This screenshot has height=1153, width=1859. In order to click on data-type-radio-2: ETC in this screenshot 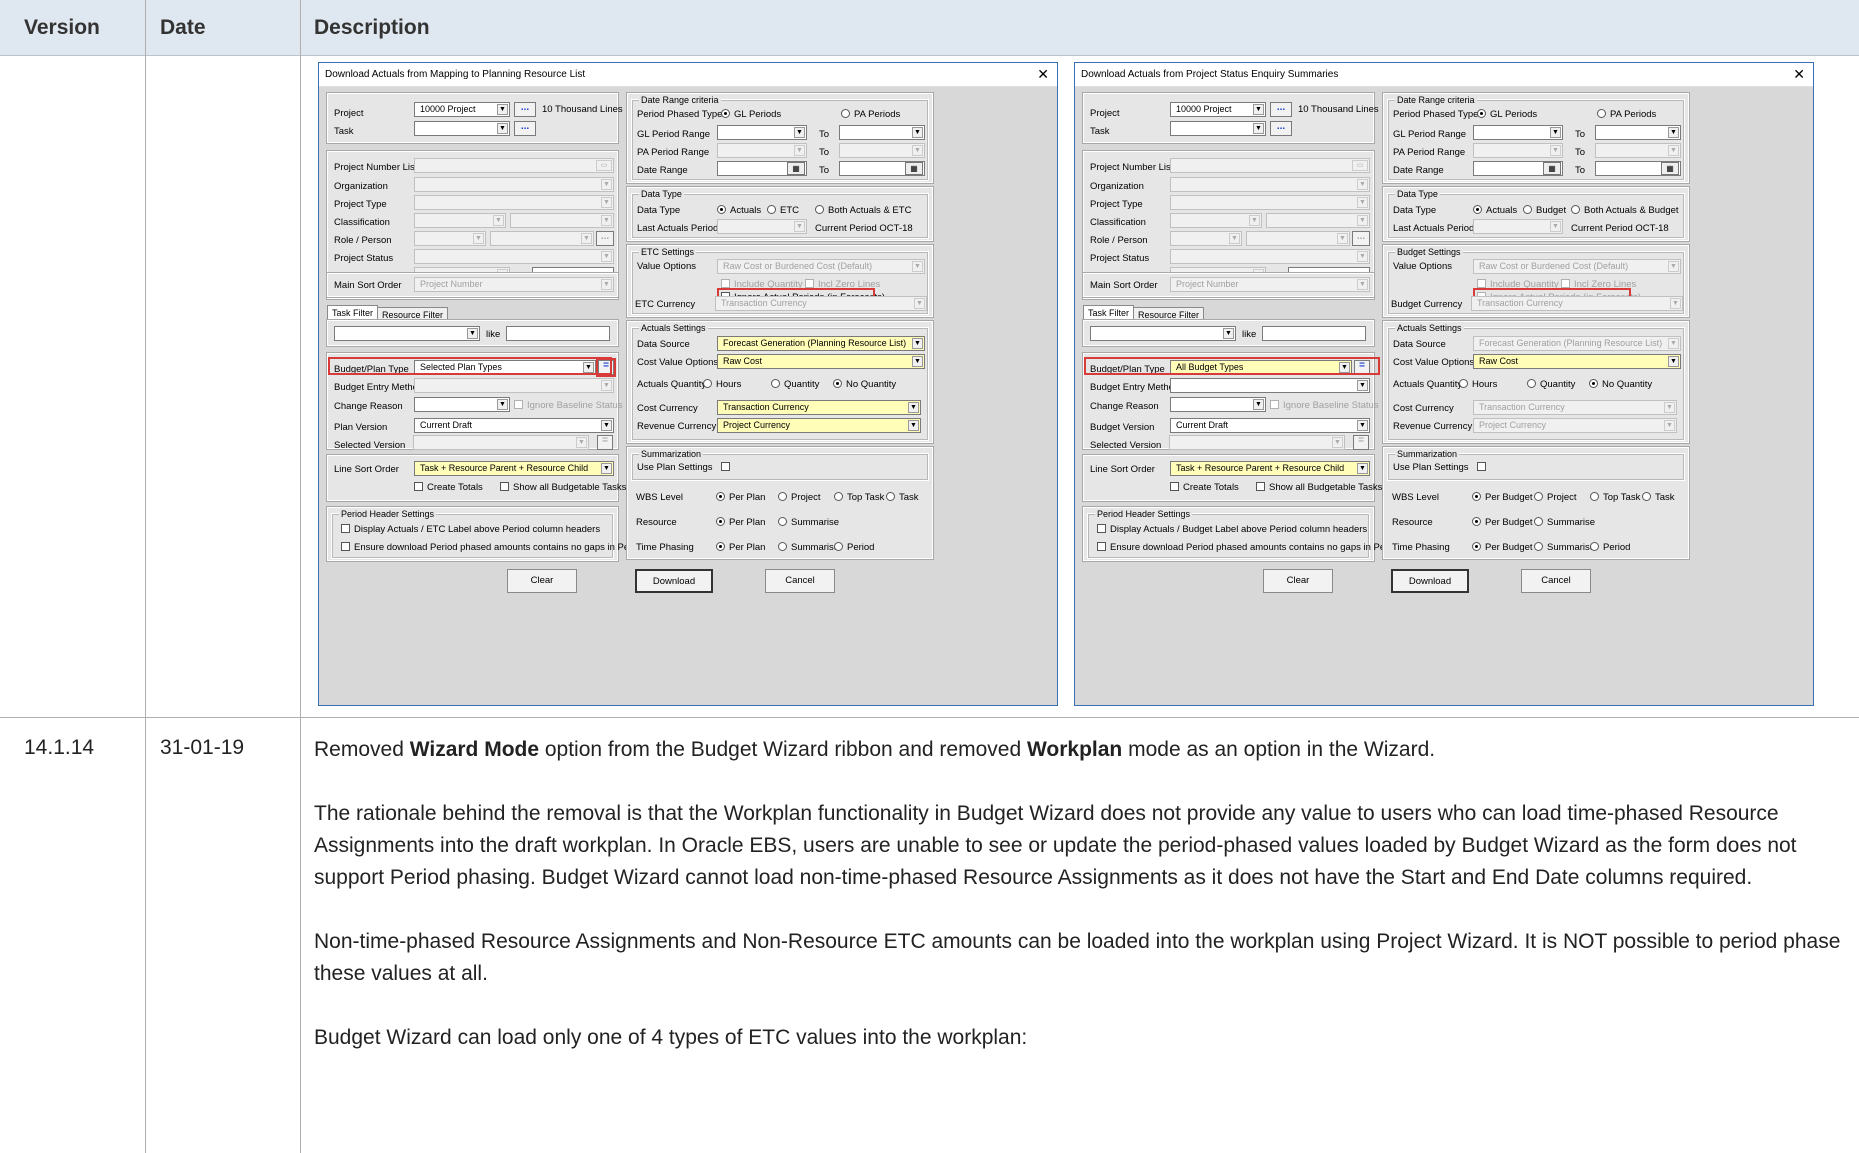, I will do `click(783, 211)`.